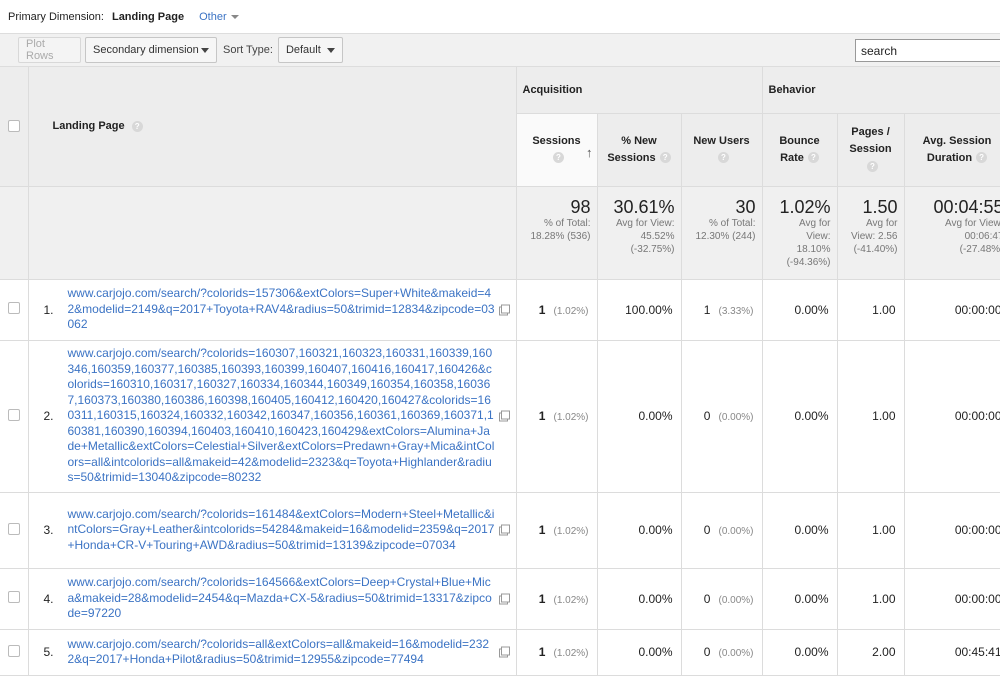  Describe the element at coordinates (248, 50) in the screenshot. I see `sort-type-label: Sort Type:` at that location.